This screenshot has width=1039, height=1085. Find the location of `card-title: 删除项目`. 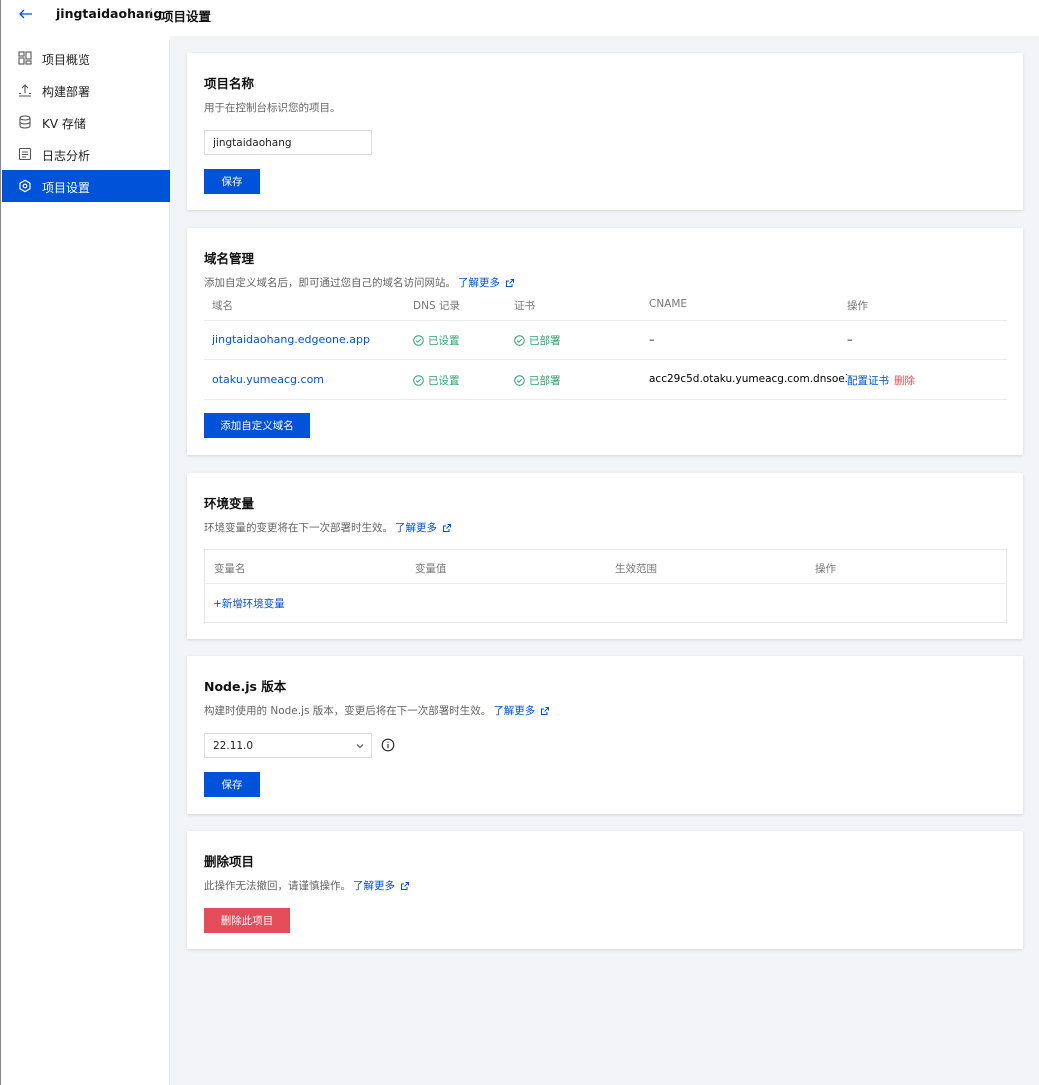

card-title: 删除项目 is located at coordinates (229, 861).